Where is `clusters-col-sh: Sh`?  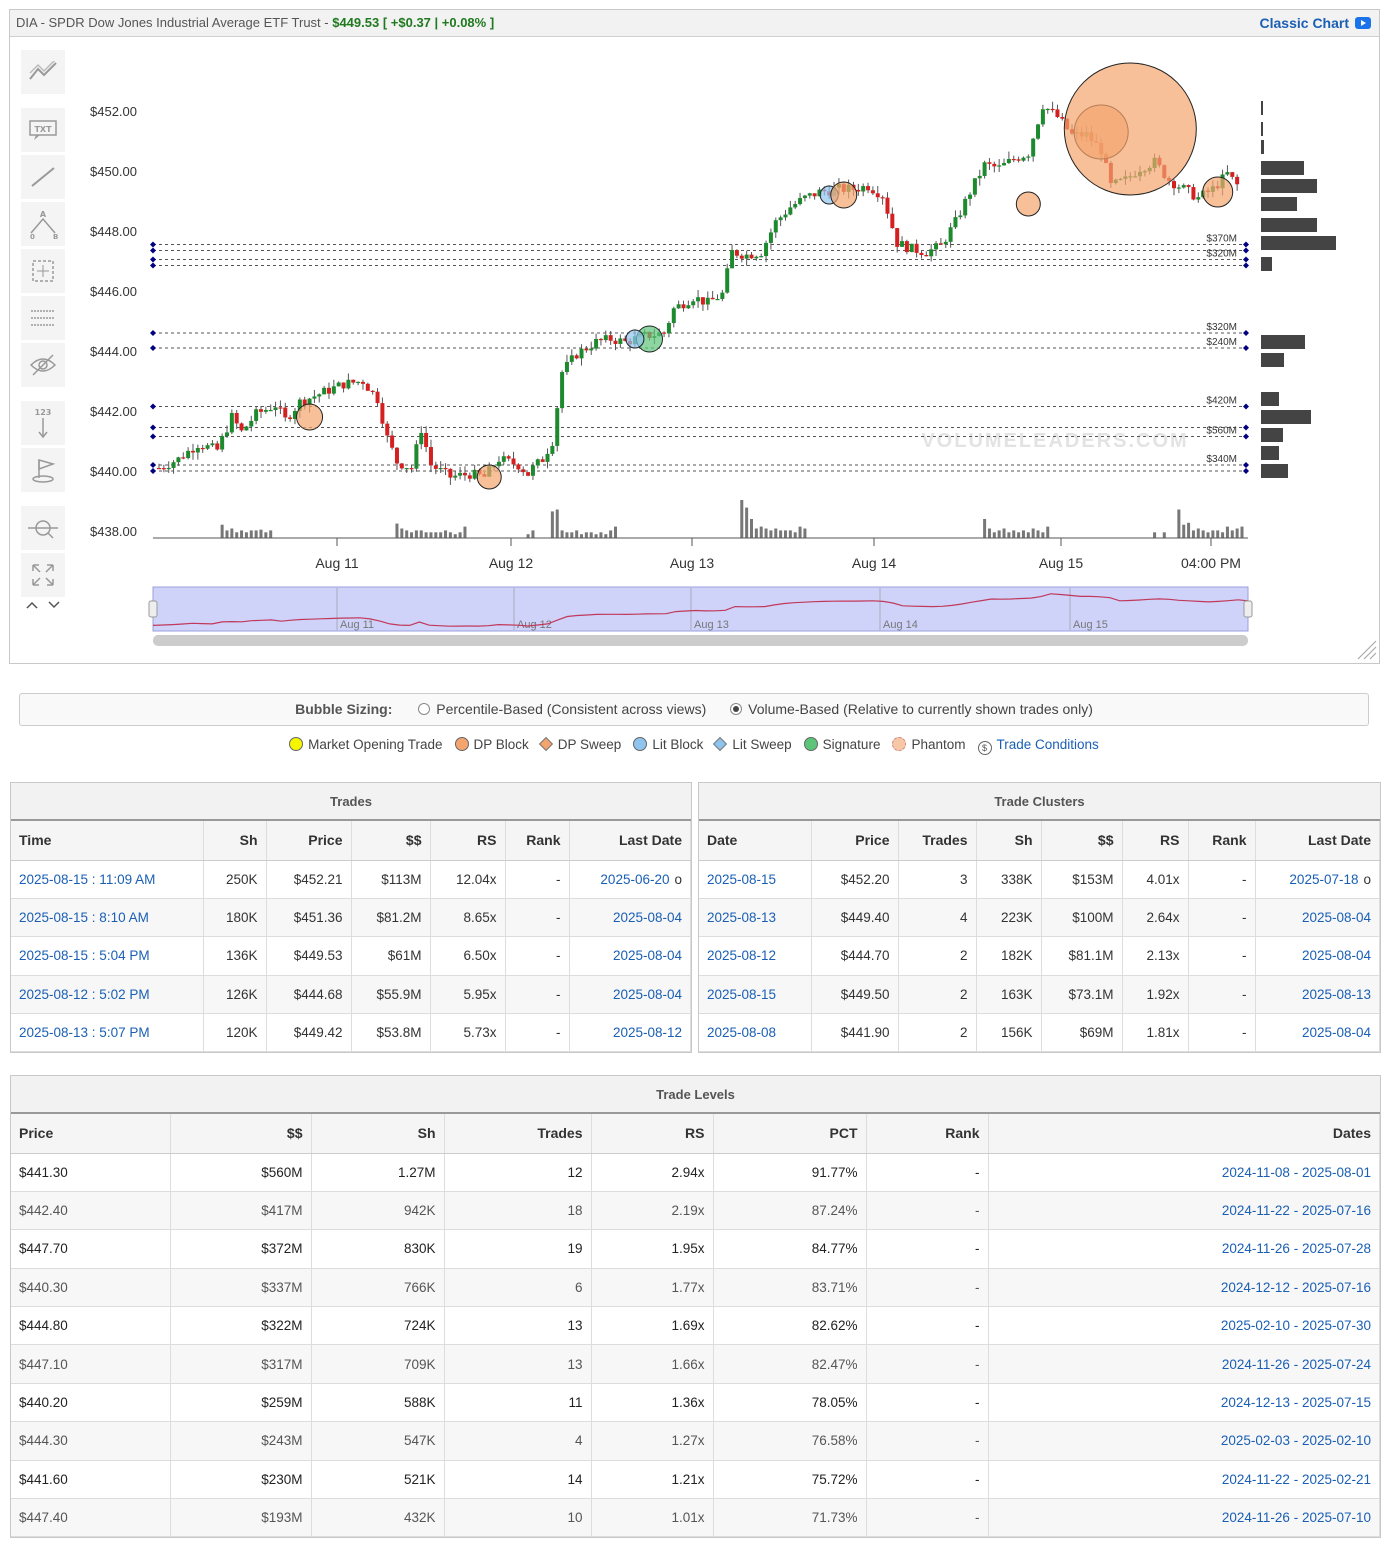
clusters-col-sh: Sh is located at coordinates (1009, 841).